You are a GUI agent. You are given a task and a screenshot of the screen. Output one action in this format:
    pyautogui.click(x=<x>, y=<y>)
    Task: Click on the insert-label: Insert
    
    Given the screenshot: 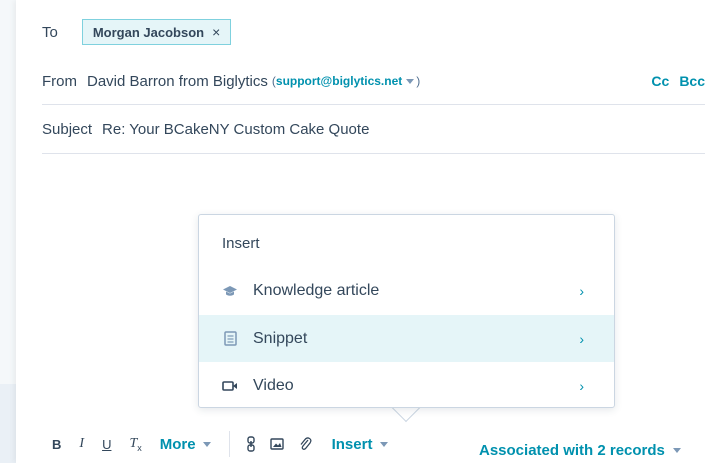 What is the action you would take?
    pyautogui.click(x=352, y=444)
    